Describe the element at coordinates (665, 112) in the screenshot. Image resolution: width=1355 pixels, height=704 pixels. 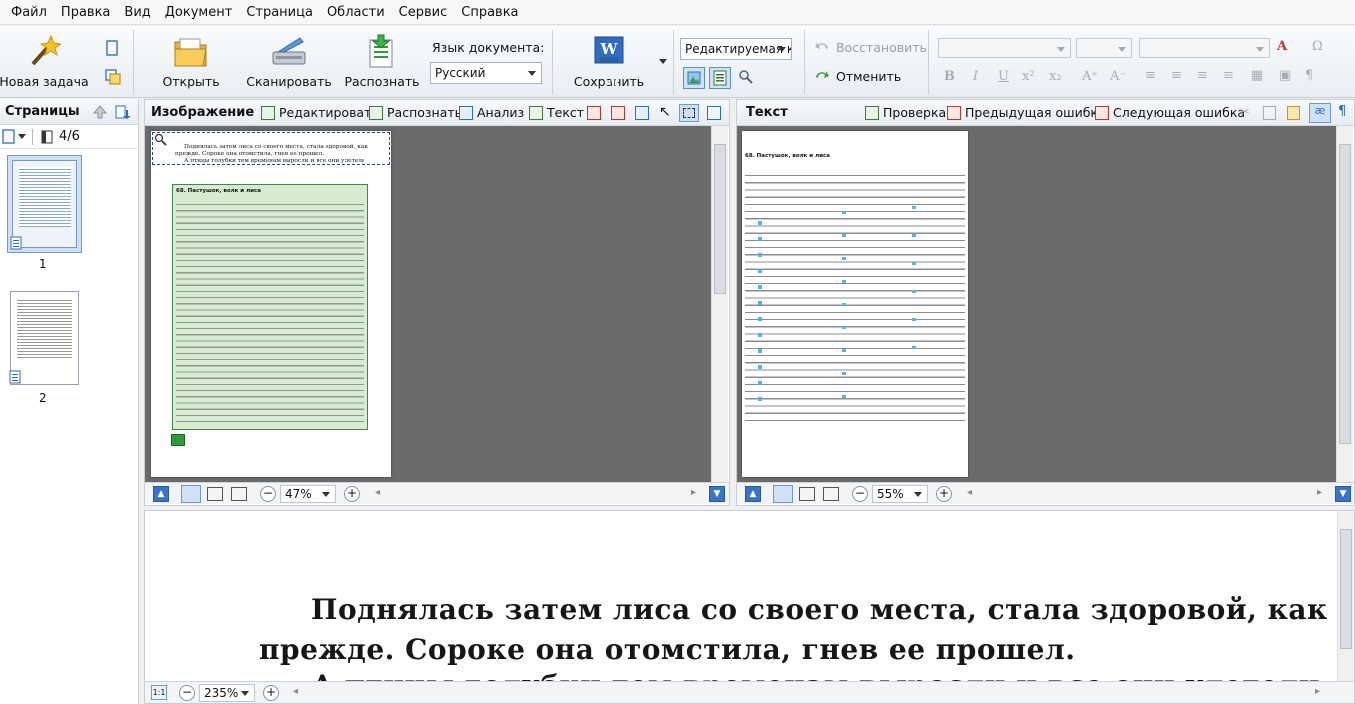
I see `pointer-icon: ↖` at that location.